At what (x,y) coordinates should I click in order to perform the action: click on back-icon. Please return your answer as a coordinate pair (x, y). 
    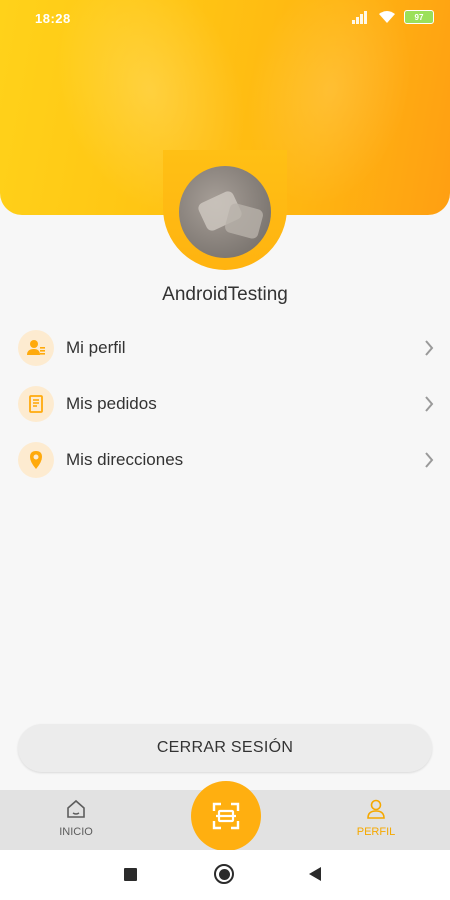
    Looking at the image, I should click on (315, 874).